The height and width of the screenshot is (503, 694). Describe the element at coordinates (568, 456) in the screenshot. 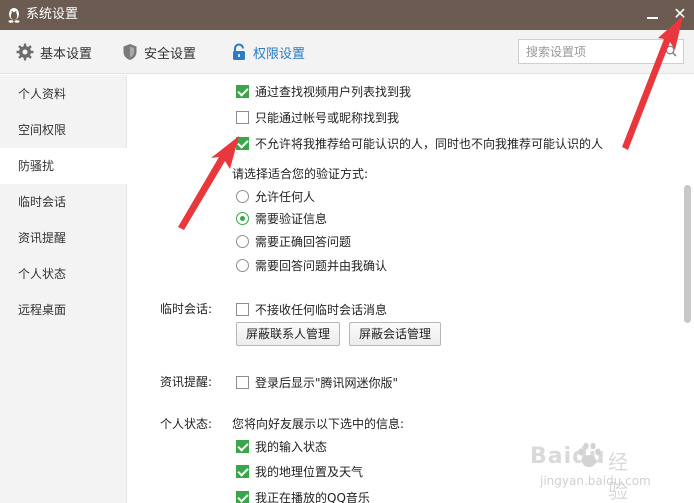

I see `watermark-brand: Baidu` at that location.